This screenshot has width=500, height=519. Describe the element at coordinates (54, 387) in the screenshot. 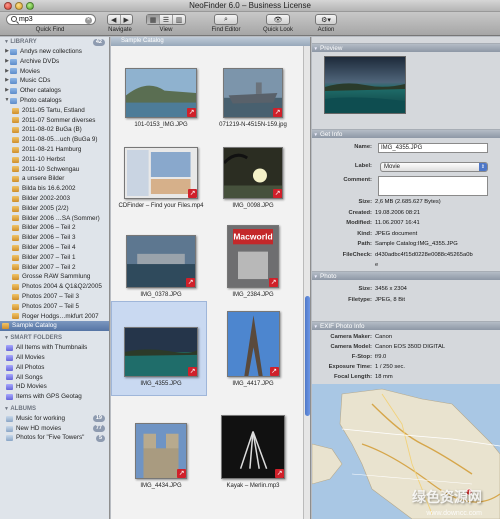

I see `smart-folder-item: HD Movies` at that location.